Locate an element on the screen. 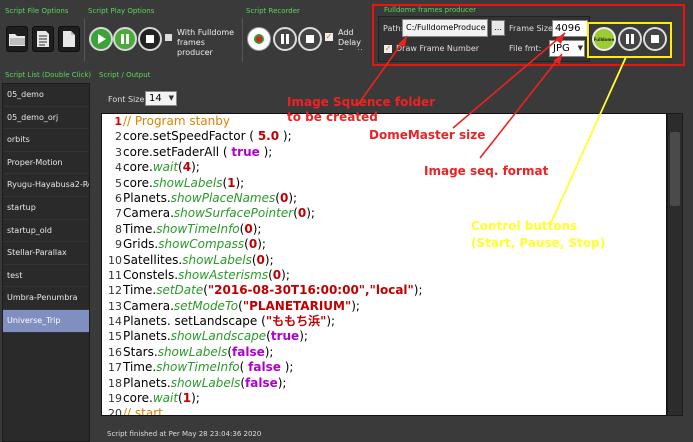 The height and width of the screenshot is (442, 693). font-size-select: 14 ▼ is located at coordinates (161, 98).